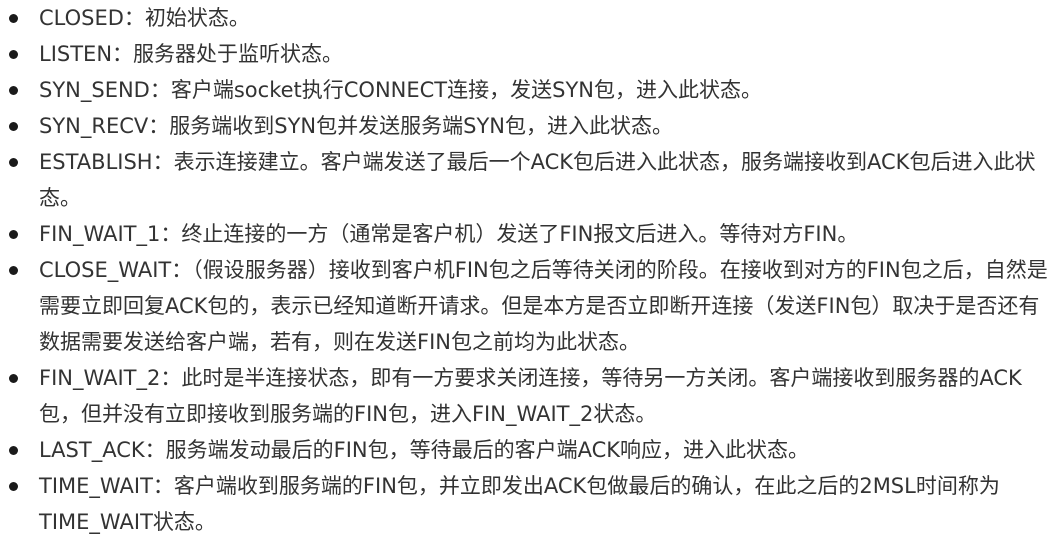  What do you see at coordinates (81, 18) in the screenshot?
I see `state-name: CLOSED` at bounding box center [81, 18].